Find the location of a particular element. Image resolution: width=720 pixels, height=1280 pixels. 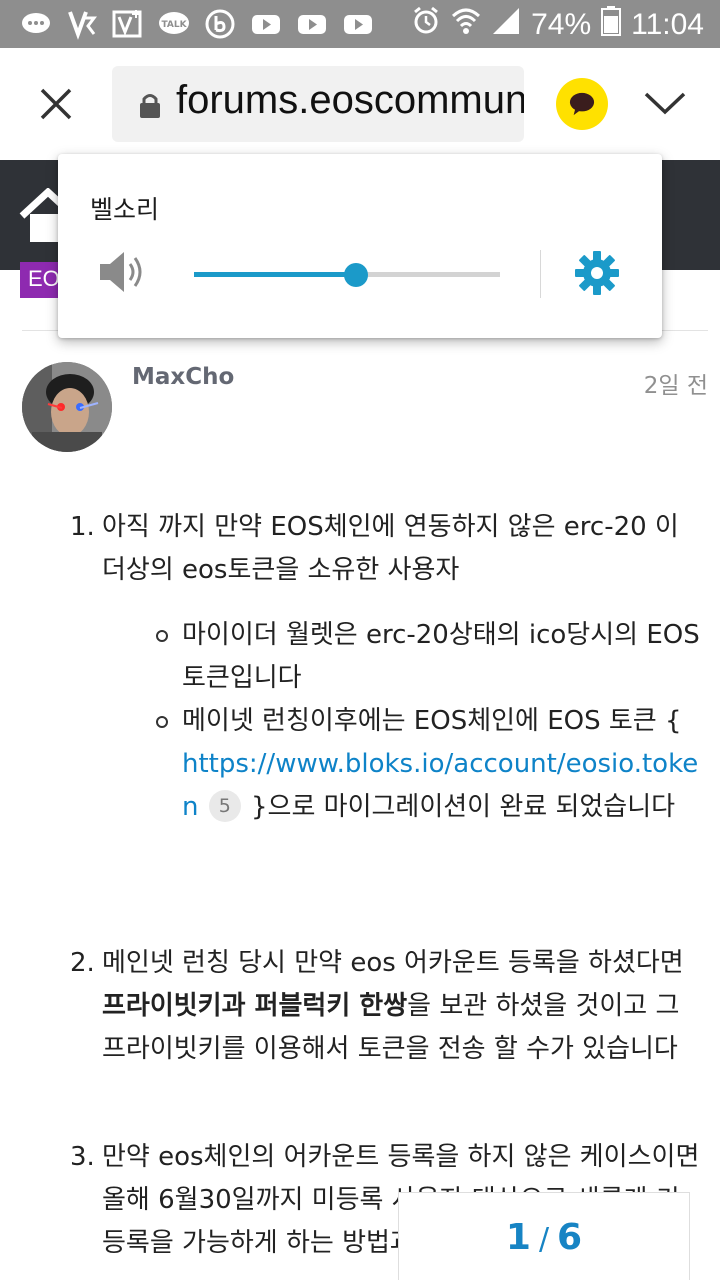

total-posts: 6 is located at coordinates (570, 1237).